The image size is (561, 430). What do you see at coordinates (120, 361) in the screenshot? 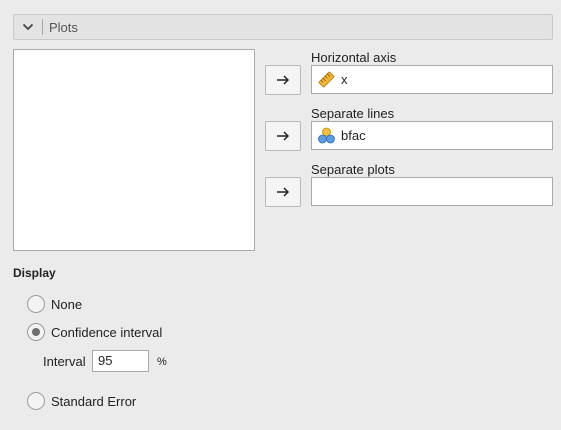
I see `interval-input: 95` at bounding box center [120, 361].